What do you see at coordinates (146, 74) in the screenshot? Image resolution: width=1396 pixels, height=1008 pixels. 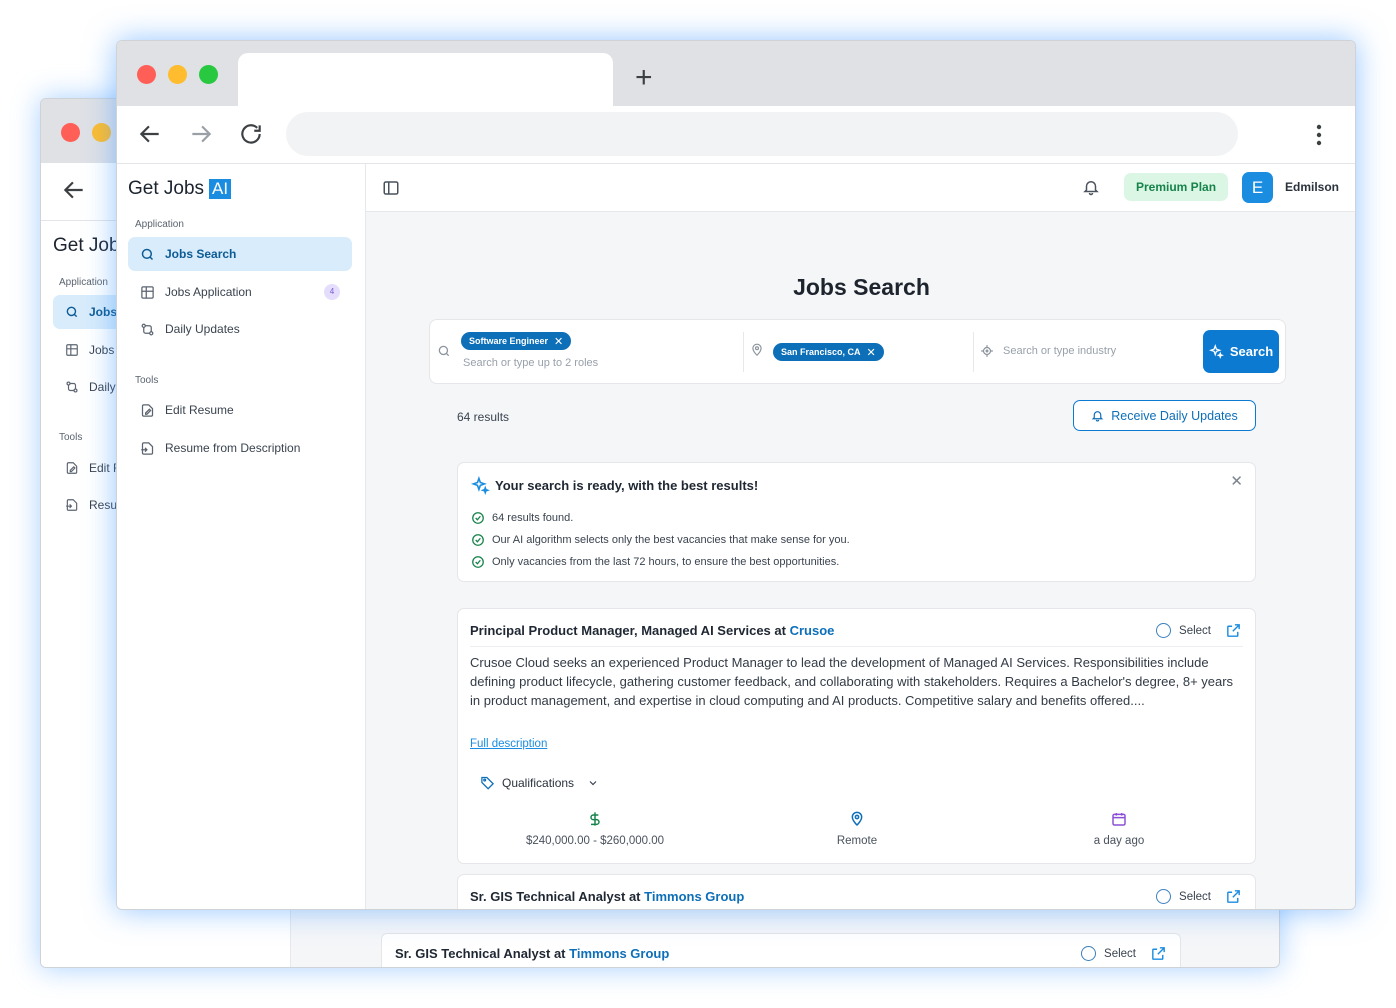 I see `close-window-dot` at bounding box center [146, 74].